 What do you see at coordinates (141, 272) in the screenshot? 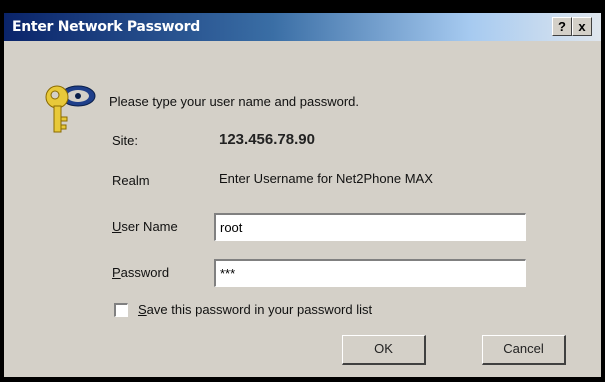
I see `password-label: Password` at bounding box center [141, 272].